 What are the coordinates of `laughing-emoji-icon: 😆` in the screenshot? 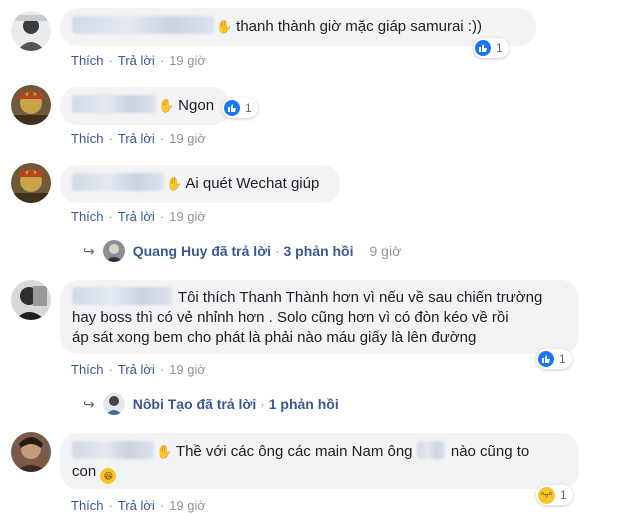 It's located at (108, 476).